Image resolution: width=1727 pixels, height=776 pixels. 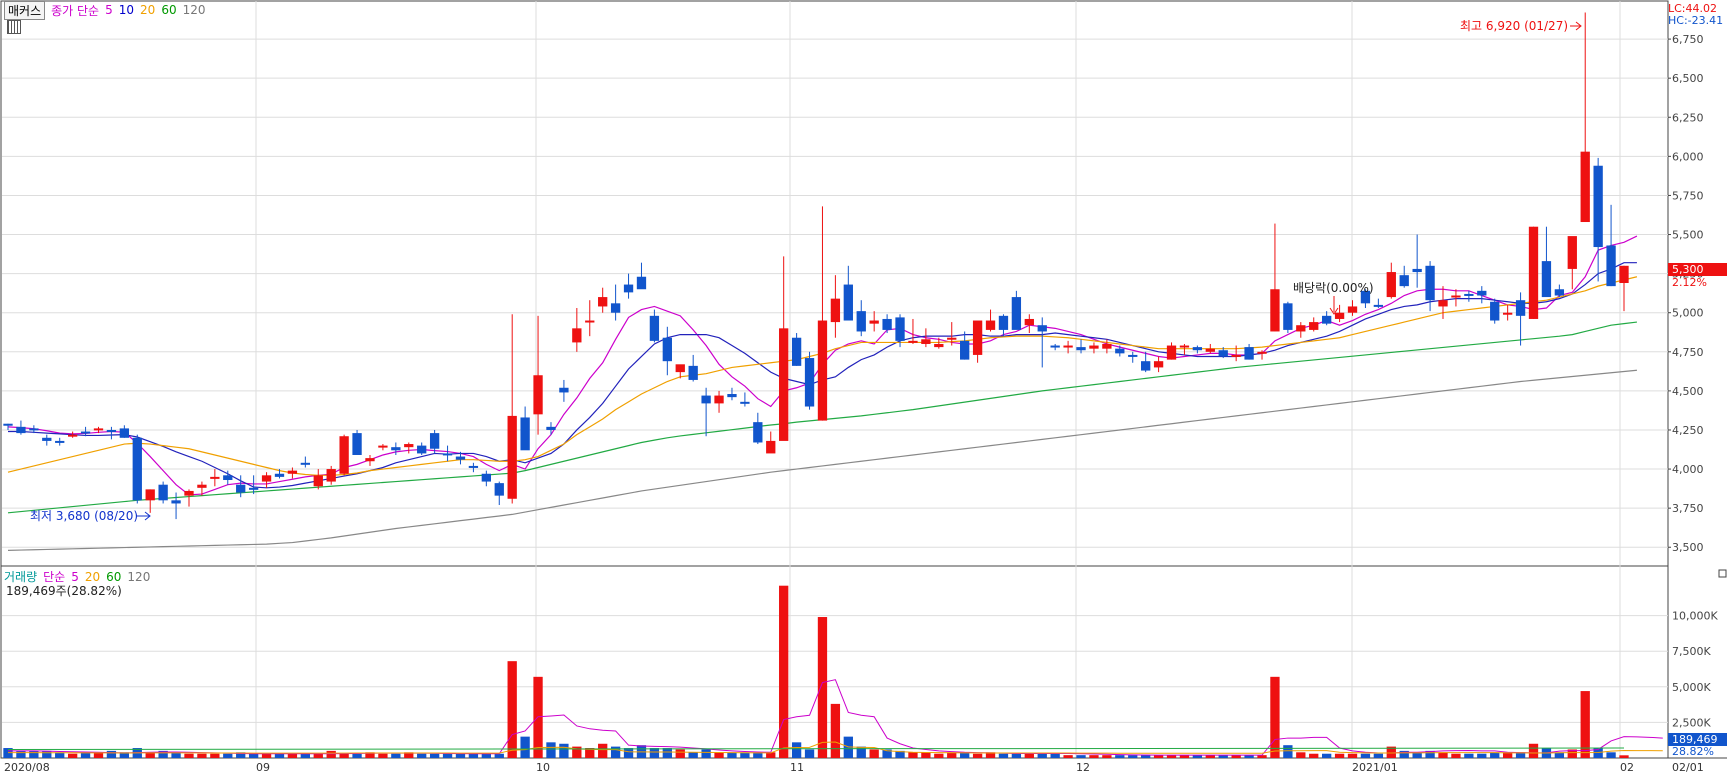 What do you see at coordinates (1688, 156) in the screenshot?
I see `price-tick-label: 6,000` at bounding box center [1688, 156].